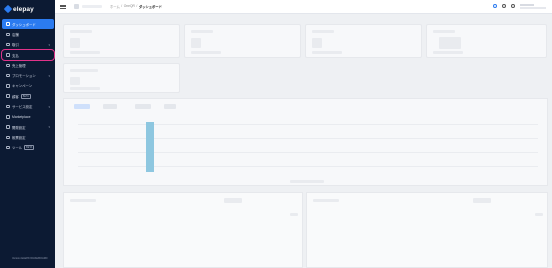 The width and height of the screenshot is (552, 268). What do you see at coordinates (92, 6) in the screenshot?
I see `store-name-placeholder` at bounding box center [92, 6].